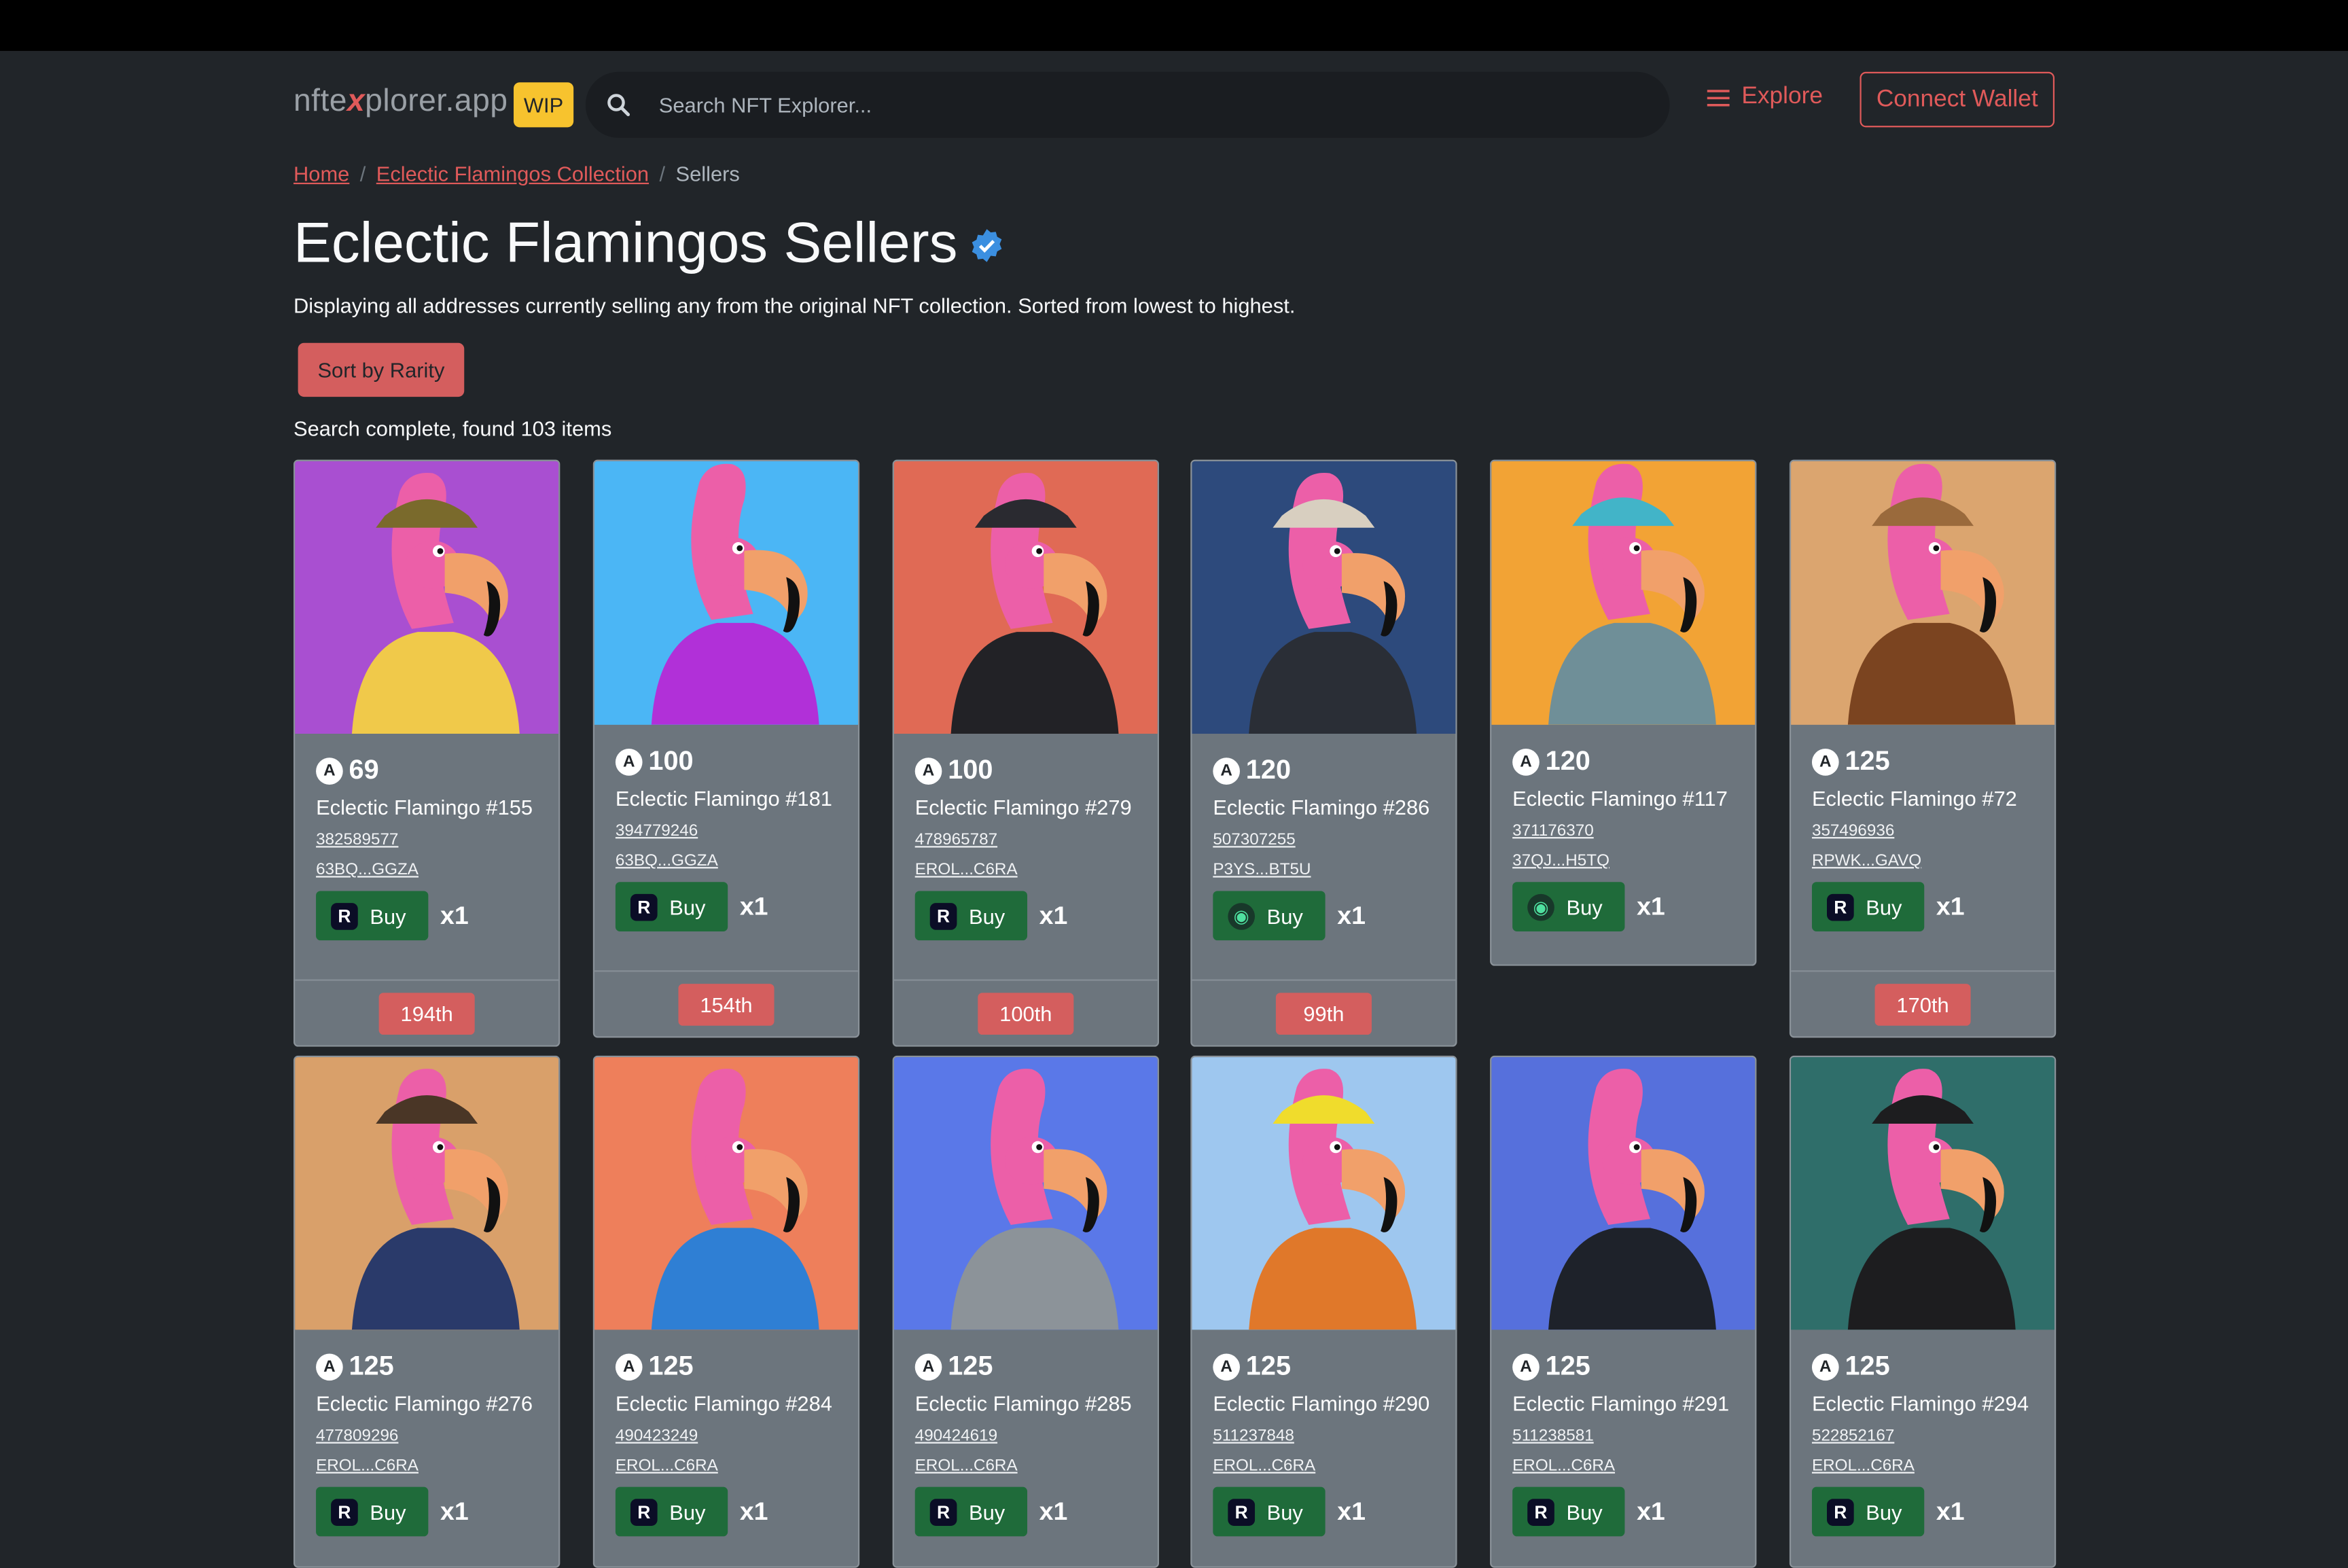  Describe the element at coordinates (724, 831) in the screenshot. I see `asset-id-link: 394779246` at that location.